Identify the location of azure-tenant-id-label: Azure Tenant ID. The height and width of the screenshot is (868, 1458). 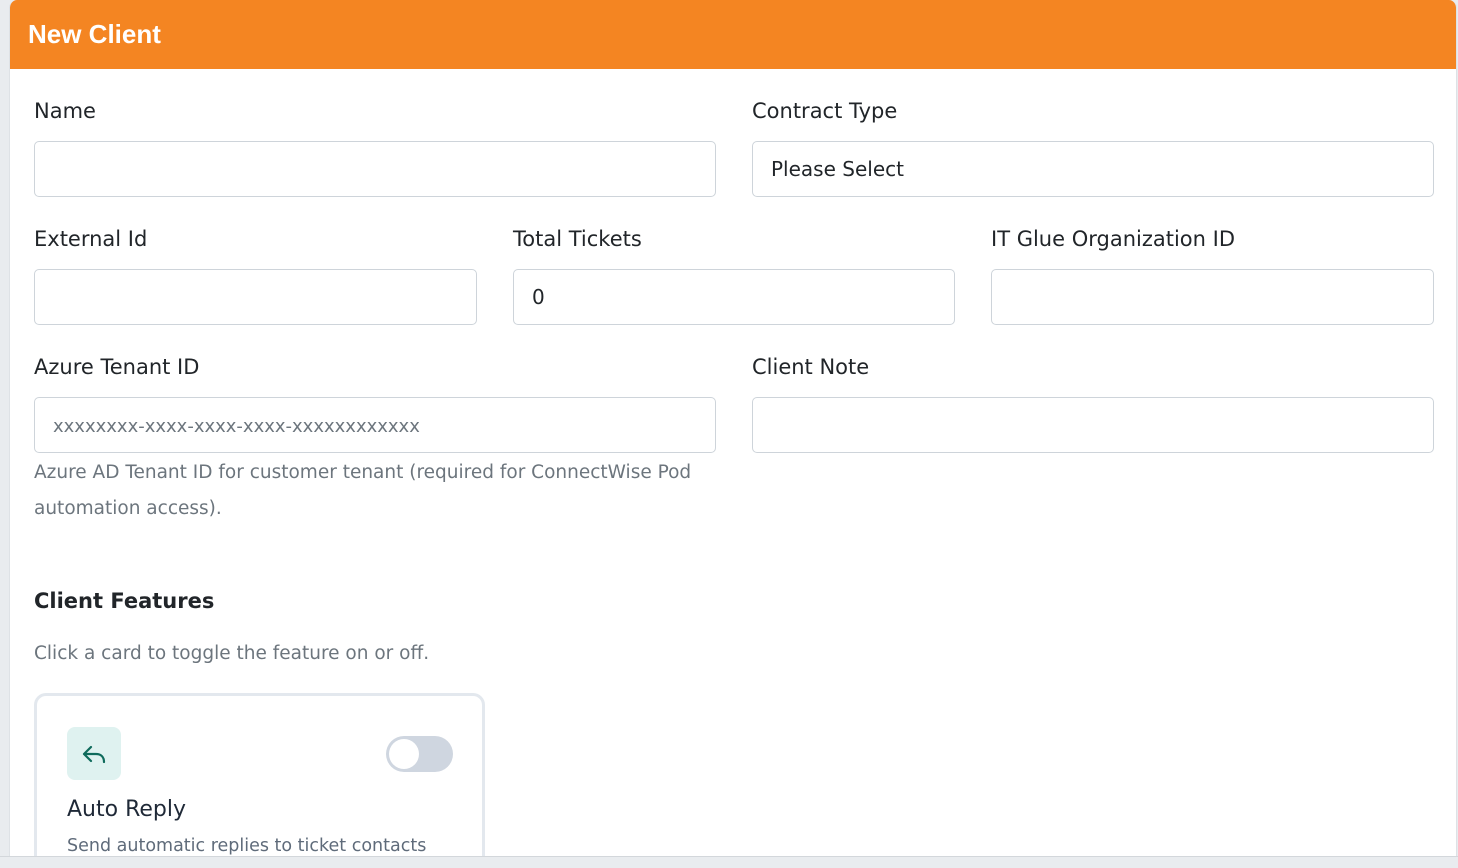
(117, 367).